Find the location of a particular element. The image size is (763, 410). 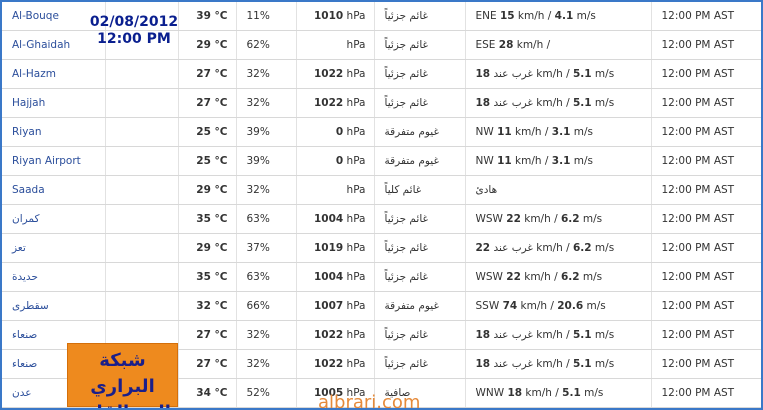

condition: غائم كلياً is located at coordinates (420, 190).